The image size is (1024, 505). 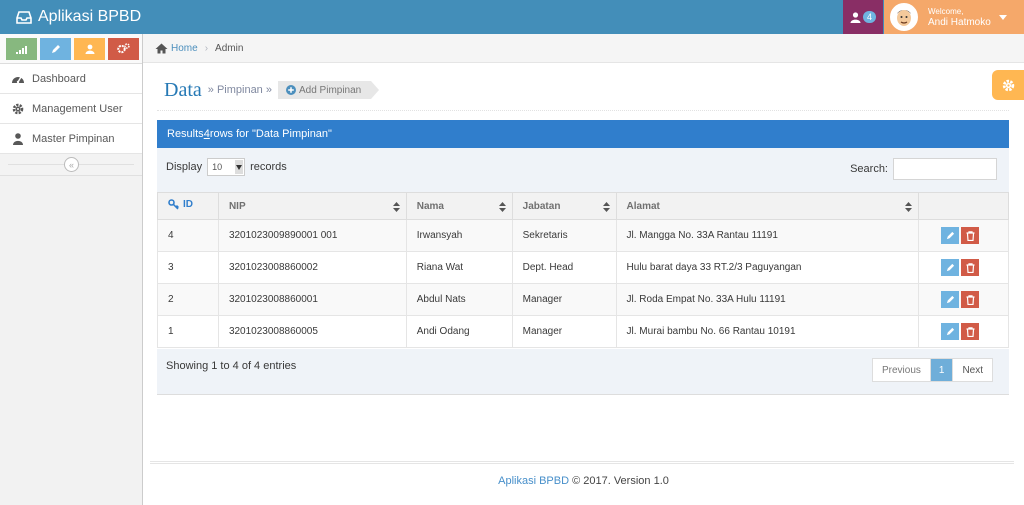 What do you see at coordinates (217, 167) in the screenshot?
I see `length-select-value: 10` at bounding box center [217, 167].